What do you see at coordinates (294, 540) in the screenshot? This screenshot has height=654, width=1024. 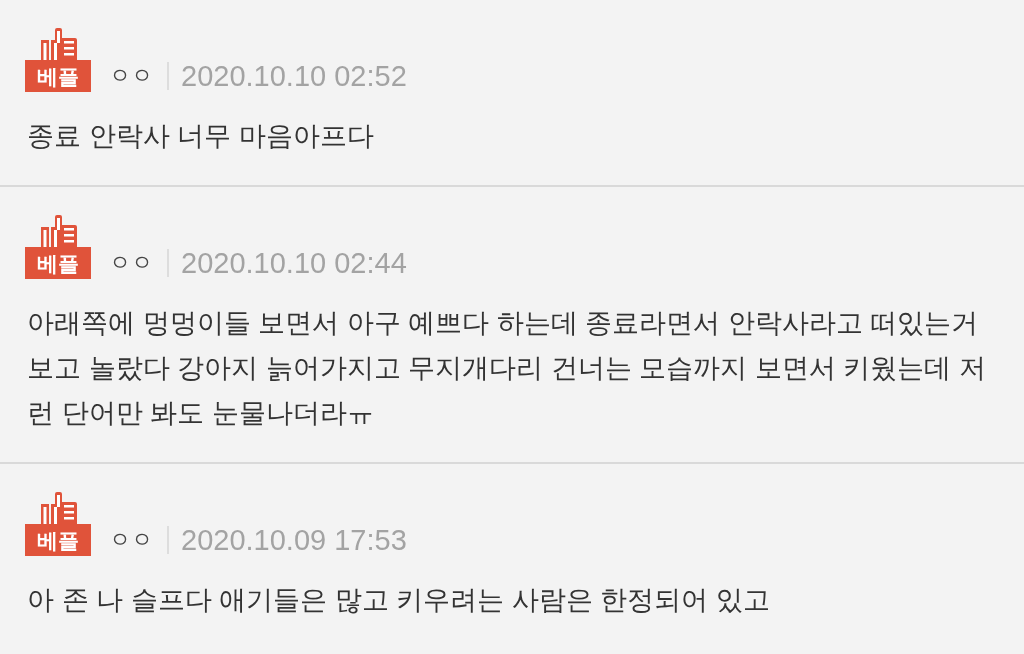 I see `comment-date: 2020.10.09 17:53` at bounding box center [294, 540].